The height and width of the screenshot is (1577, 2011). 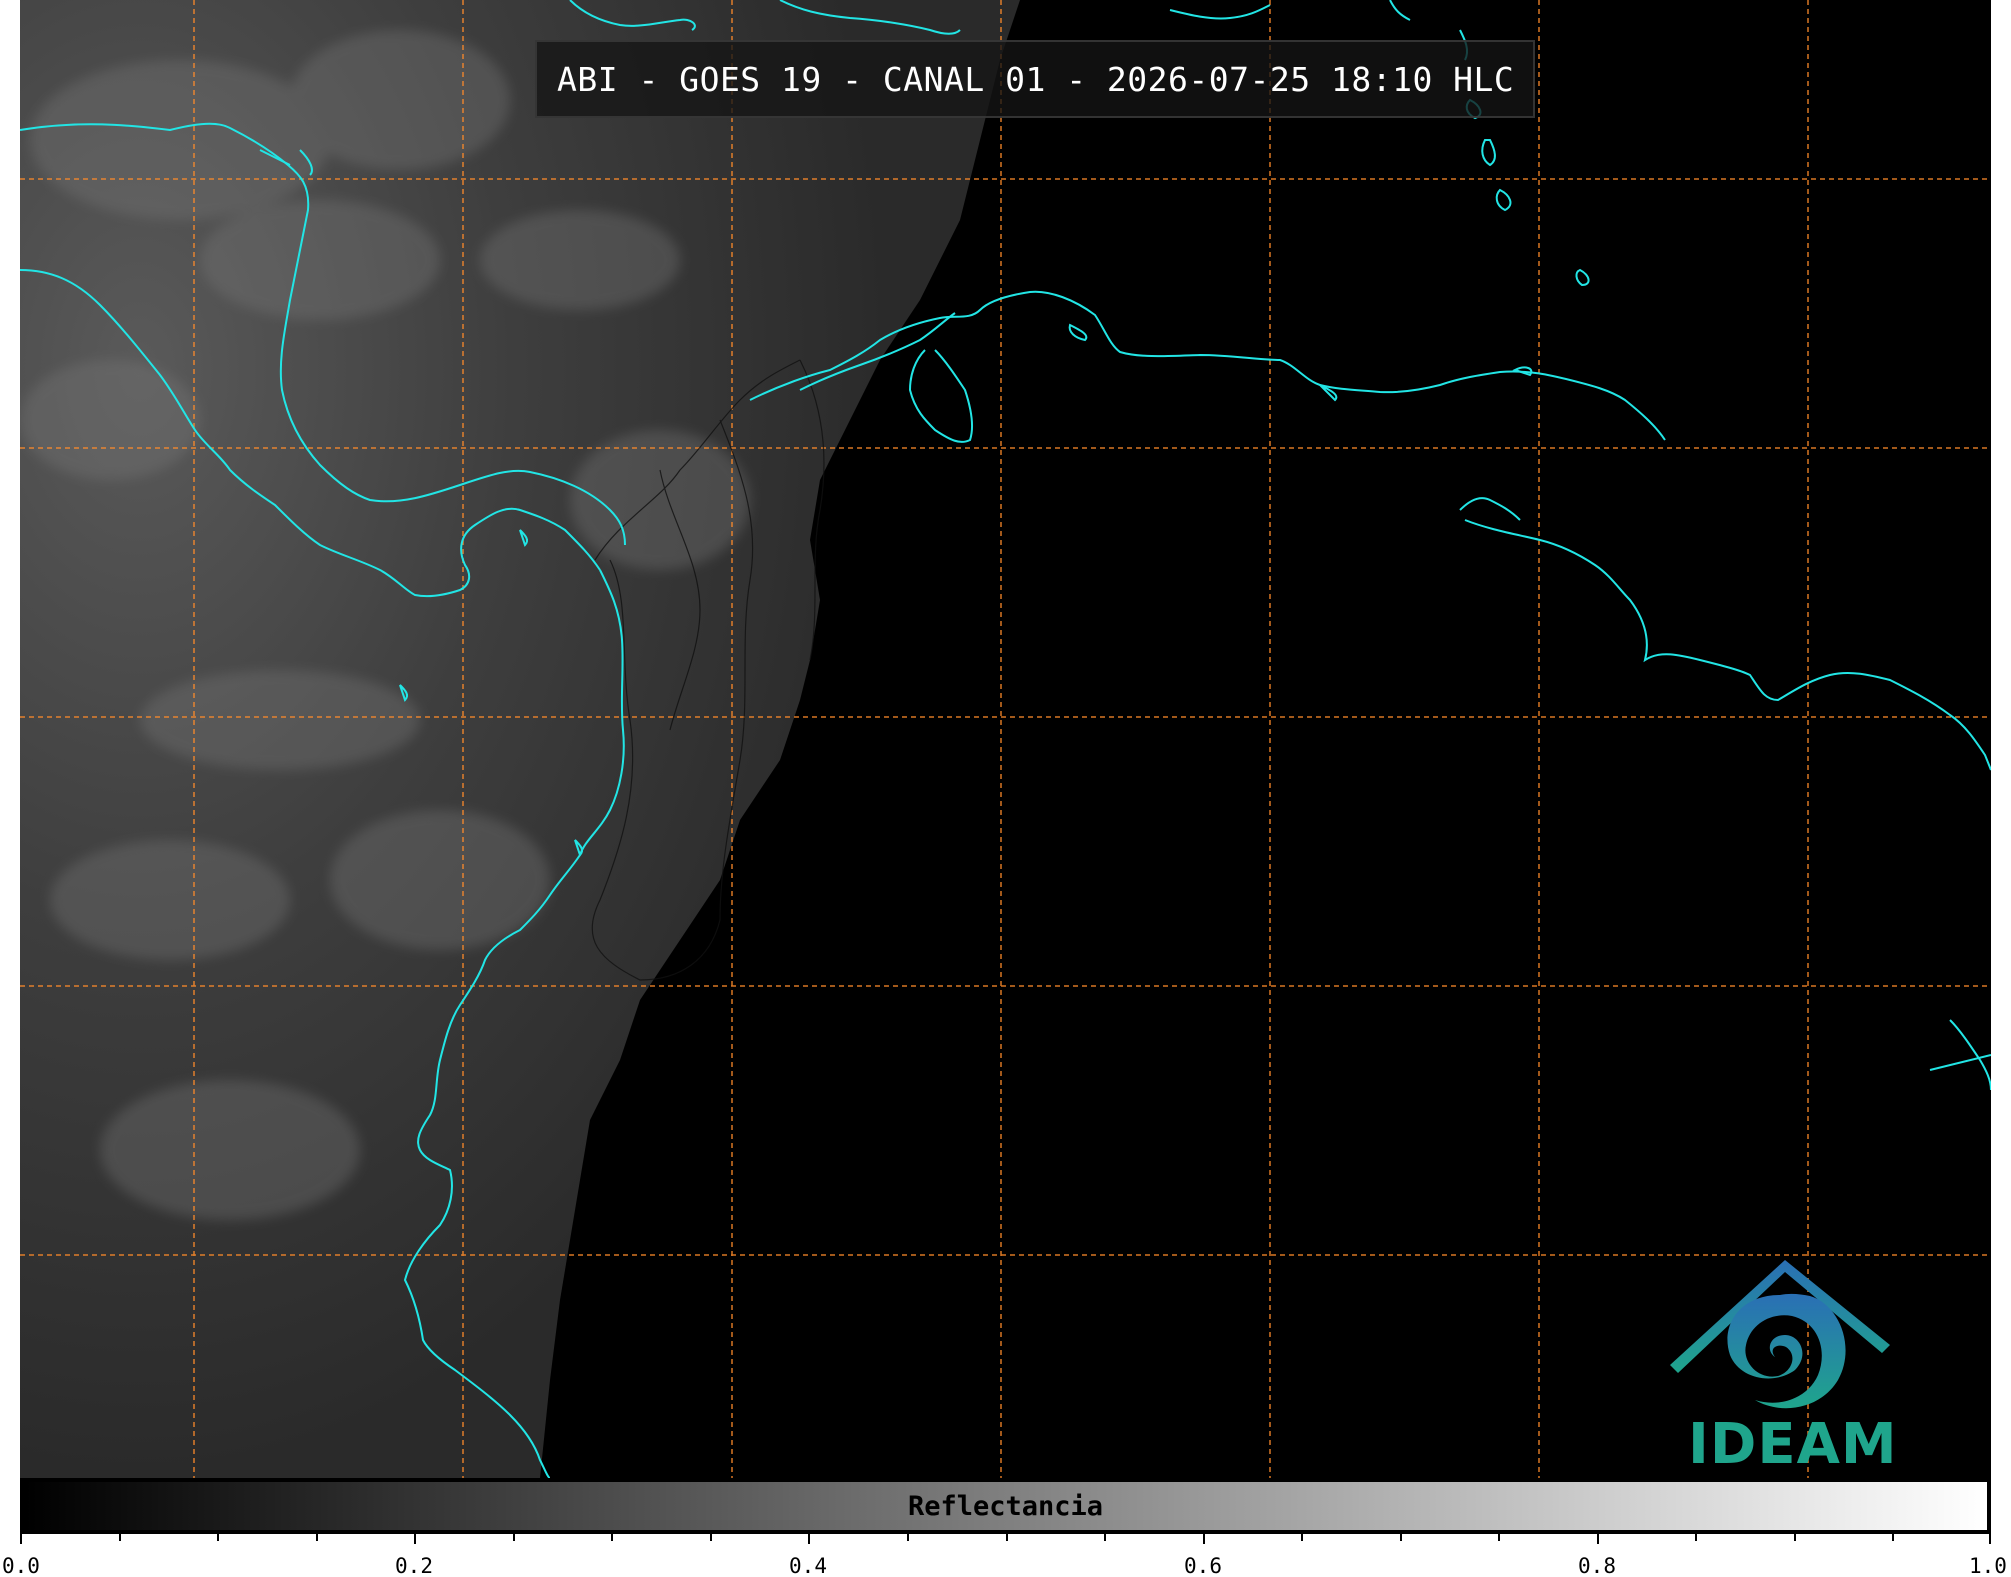 I want to click on colorbar-tick-label: 0.2, so click(x=414, y=1565).